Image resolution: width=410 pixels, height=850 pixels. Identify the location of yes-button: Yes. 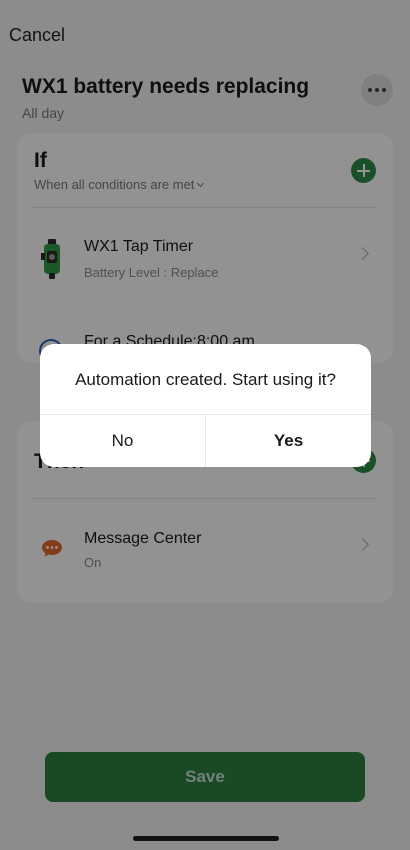
(288, 441).